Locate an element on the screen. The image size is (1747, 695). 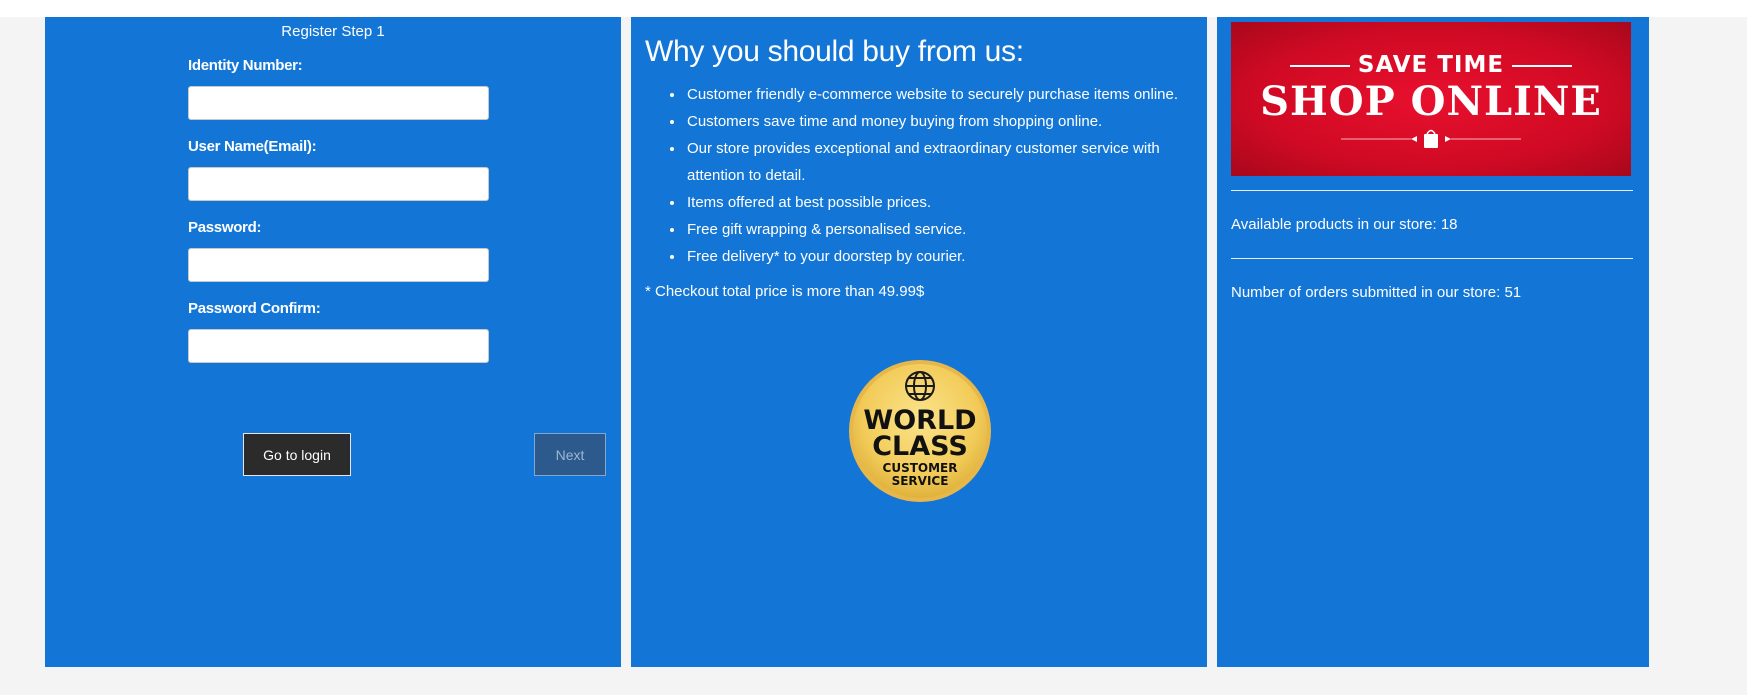
world-class-badge: WORLD CLASS CUSTOMER SERVICE is located at coordinates (920, 431).